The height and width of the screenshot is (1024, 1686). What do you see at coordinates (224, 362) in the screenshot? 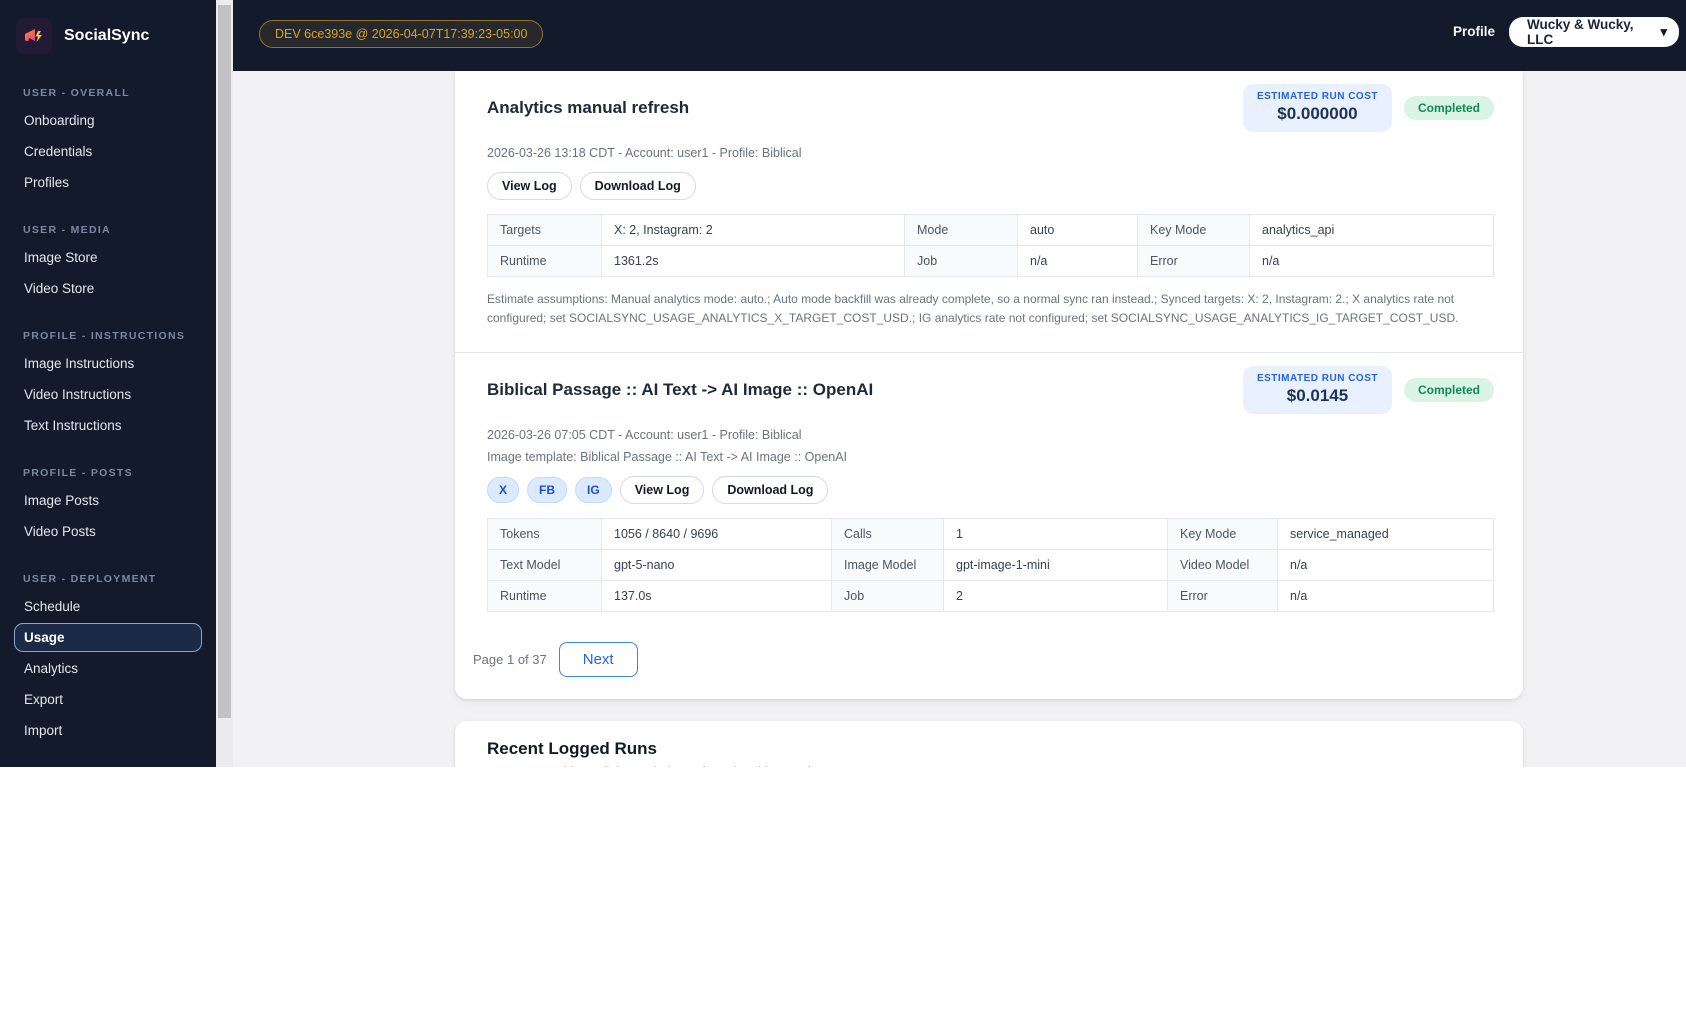
I see `scrollbar-thumb` at bounding box center [224, 362].